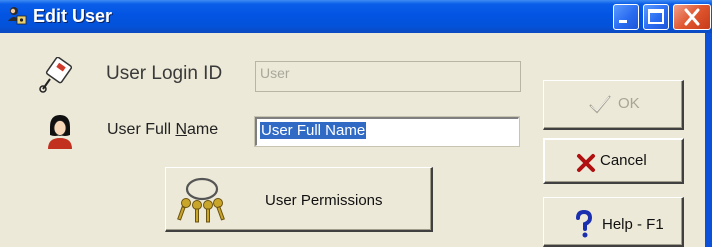 Image resolution: width=712 pixels, height=247 pixels. What do you see at coordinates (600, 104) in the screenshot?
I see `checkmark-icon` at bounding box center [600, 104].